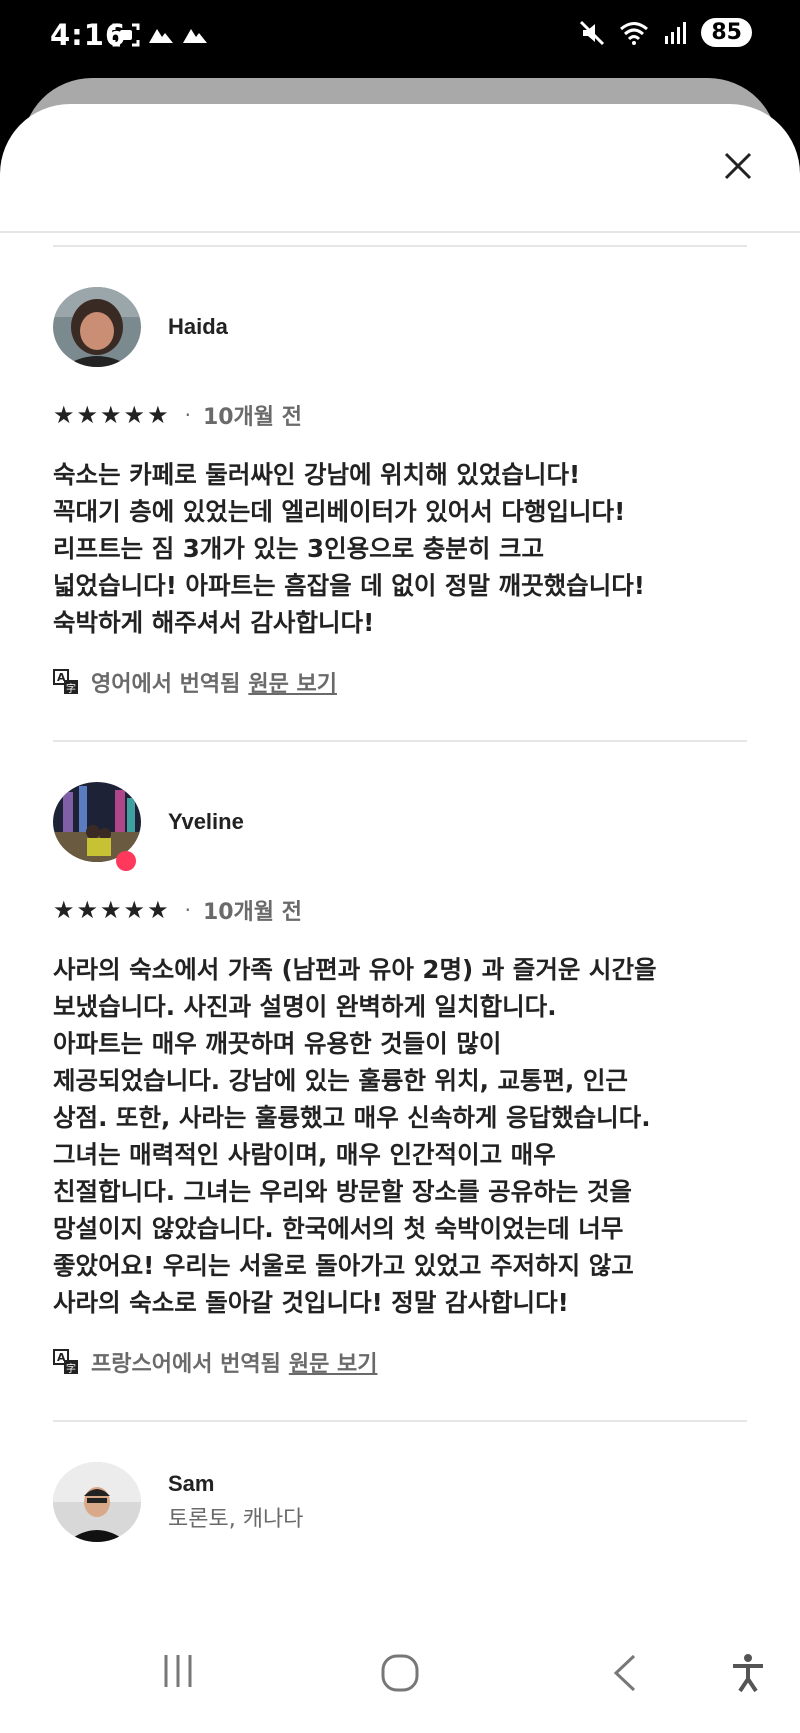 The image size is (800, 1733). What do you see at coordinates (191, 1483) in the screenshot?
I see `reviewer-name: Sam` at bounding box center [191, 1483].